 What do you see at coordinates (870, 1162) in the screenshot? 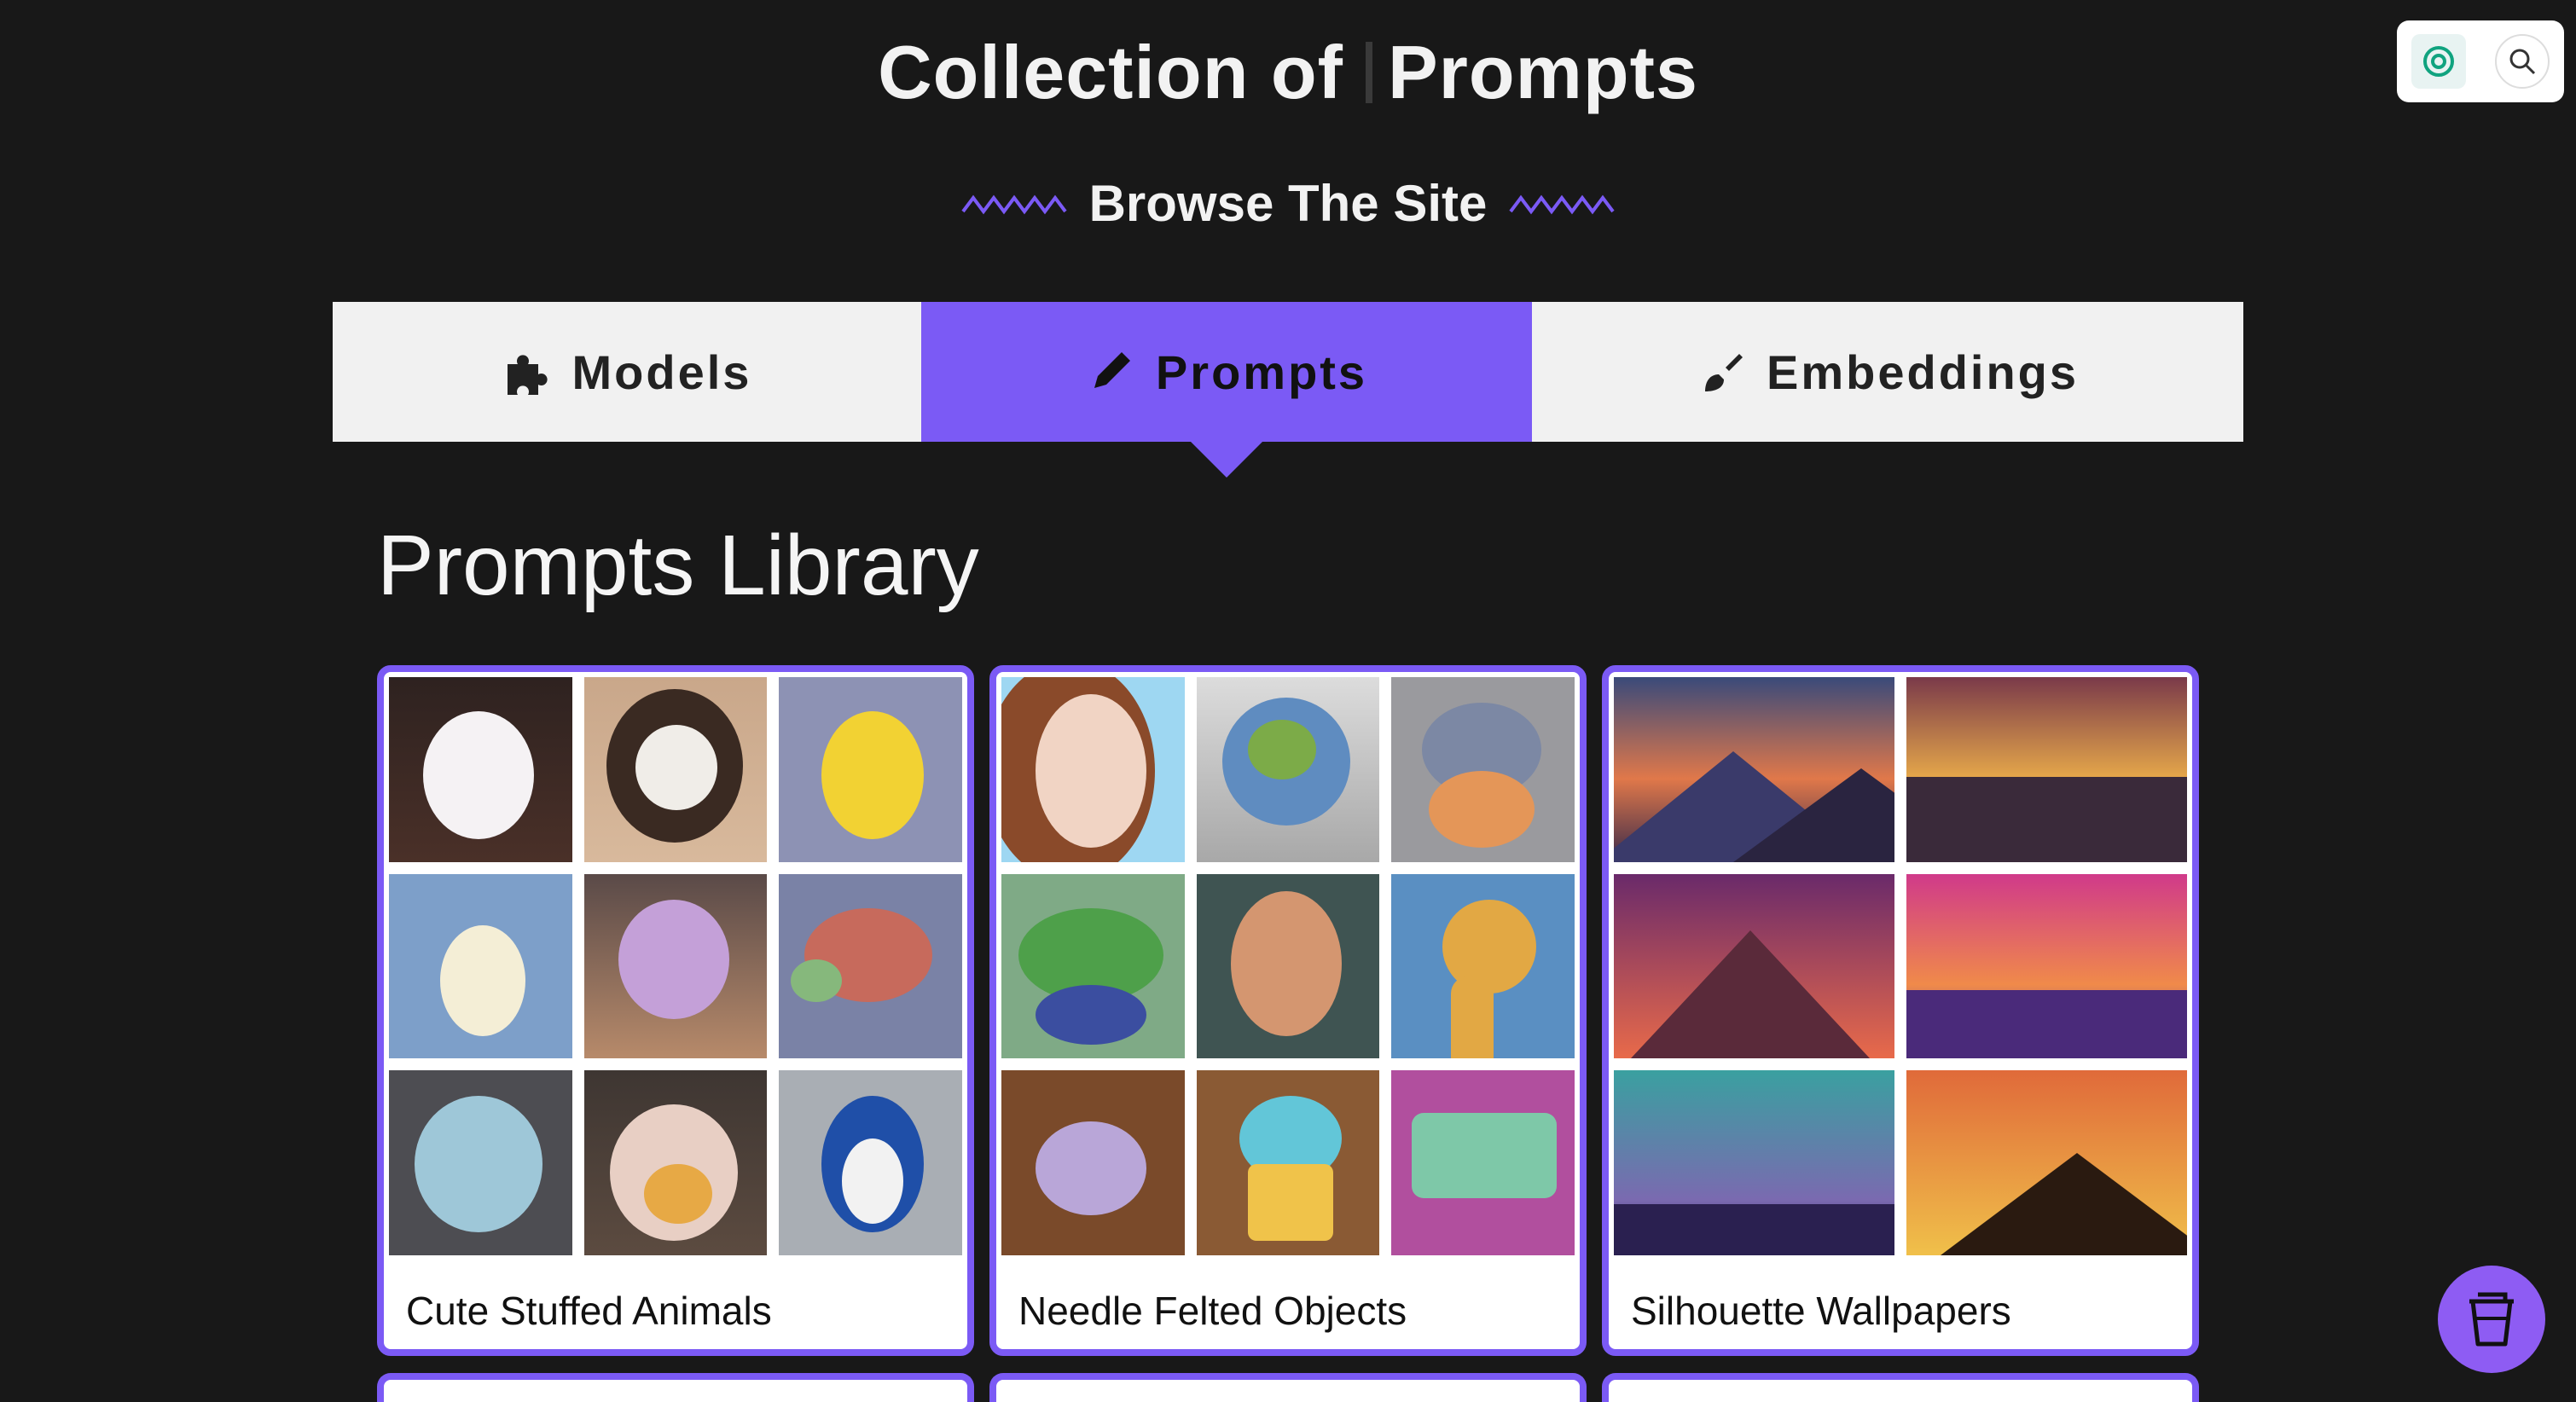
I see `penguin-plush-image` at bounding box center [870, 1162].